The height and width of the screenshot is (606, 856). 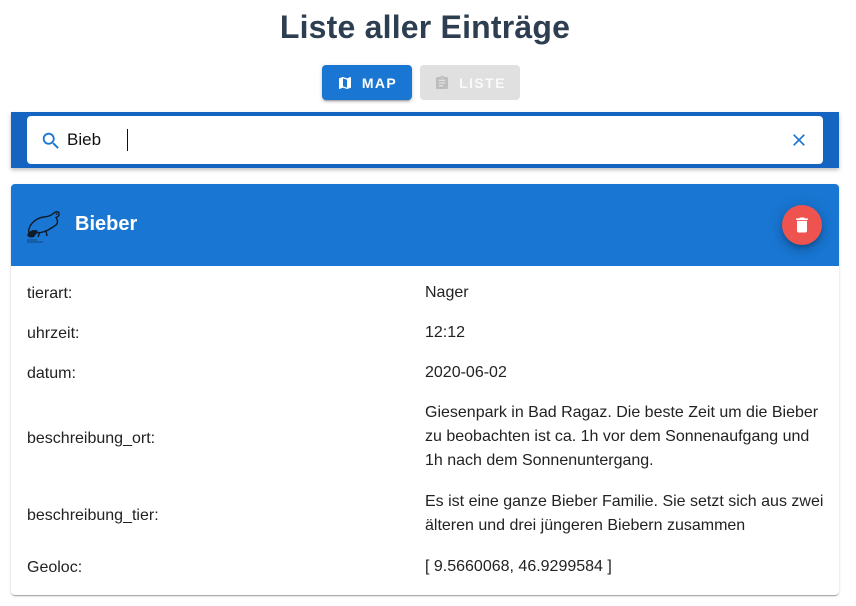 I want to click on search-input, so click(x=417, y=140).